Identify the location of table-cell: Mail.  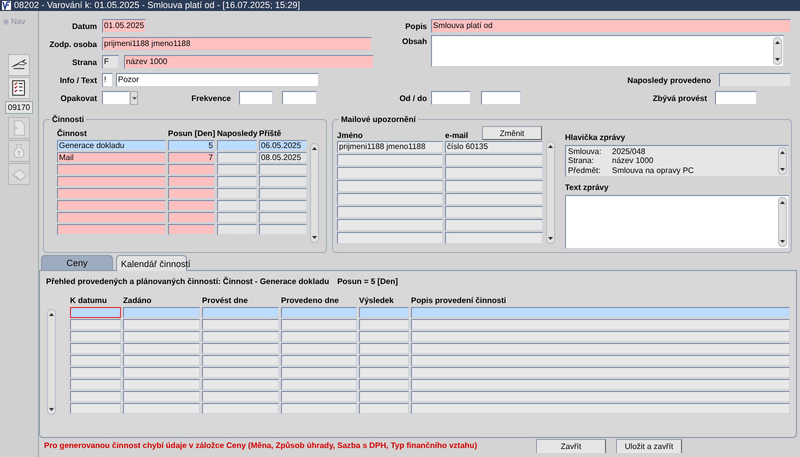
(111, 157).